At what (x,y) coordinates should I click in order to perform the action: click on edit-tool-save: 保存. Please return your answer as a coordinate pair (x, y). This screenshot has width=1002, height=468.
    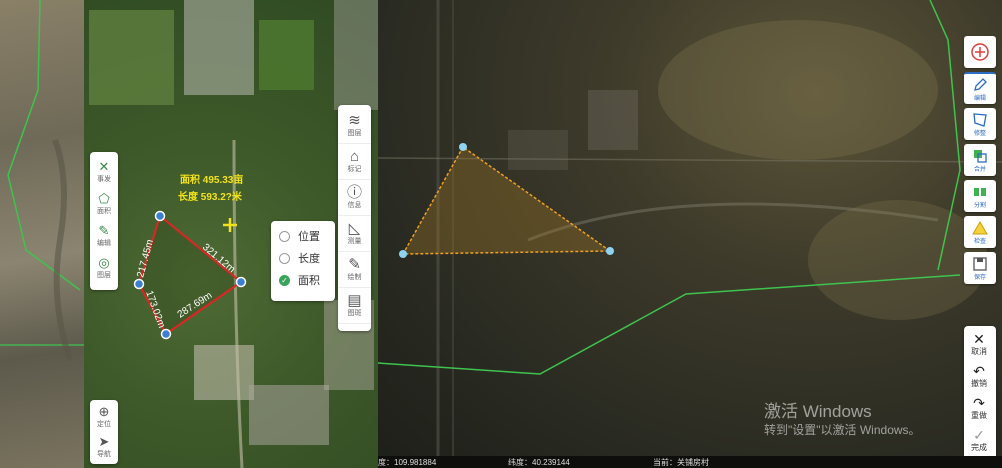
    Looking at the image, I should click on (980, 268).